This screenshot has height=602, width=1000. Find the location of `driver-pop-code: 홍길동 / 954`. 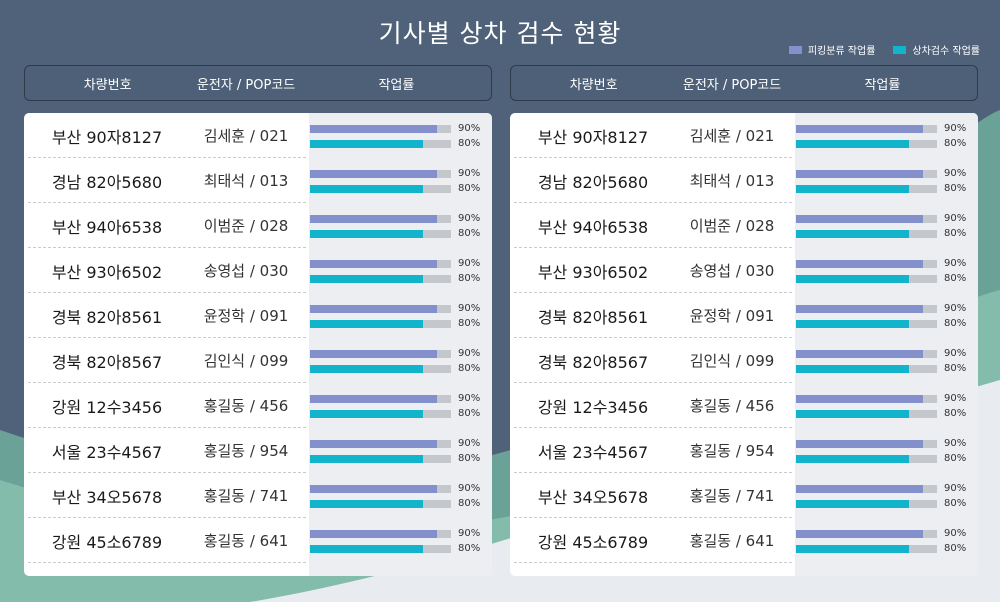

driver-pop-code: 홍길동 / 954 is located at coordinates (732, 451).